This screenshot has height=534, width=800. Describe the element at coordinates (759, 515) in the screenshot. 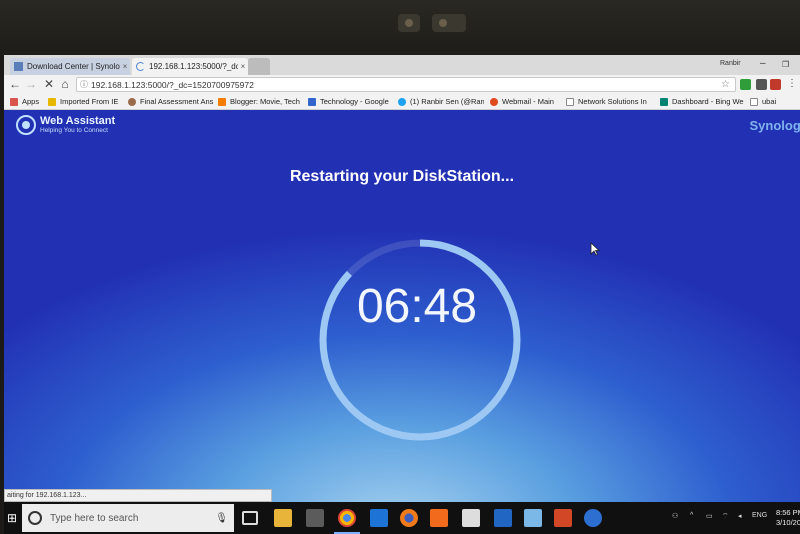

I see `language-indicator: ENG` at that location.